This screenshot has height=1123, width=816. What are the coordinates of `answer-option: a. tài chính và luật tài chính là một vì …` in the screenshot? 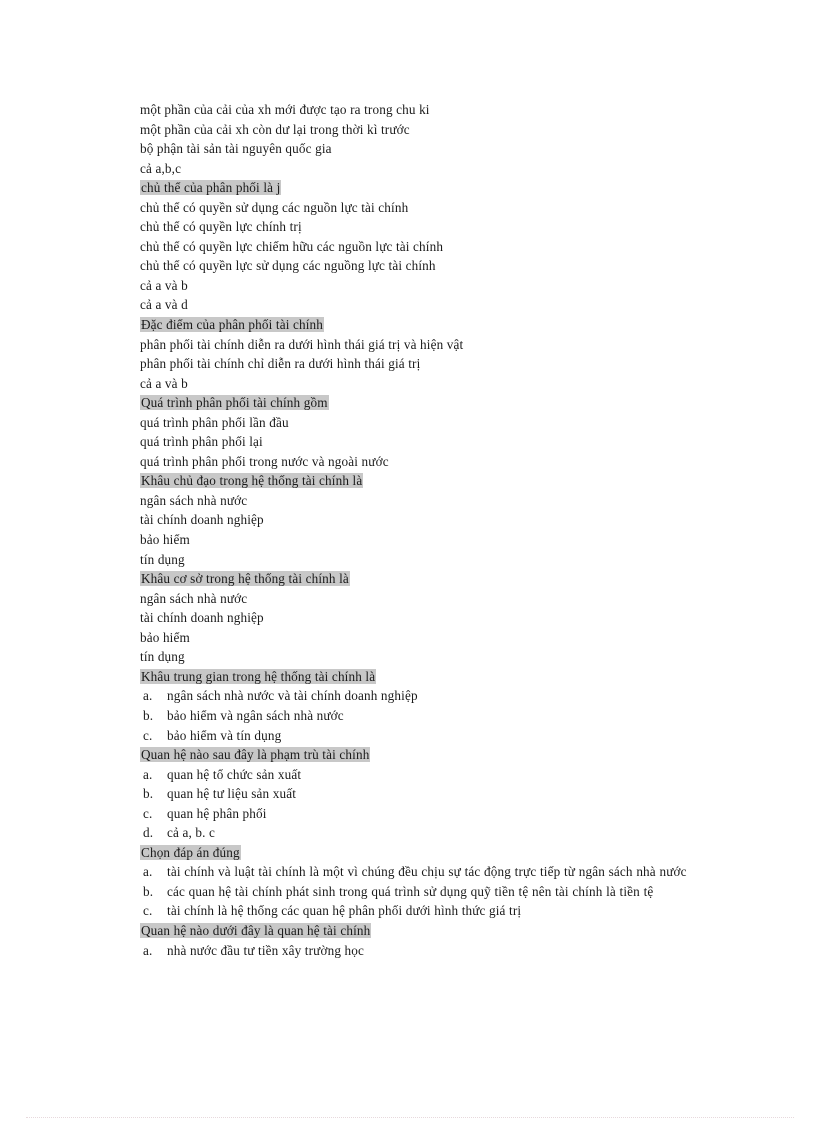 It's located at (423, 872).